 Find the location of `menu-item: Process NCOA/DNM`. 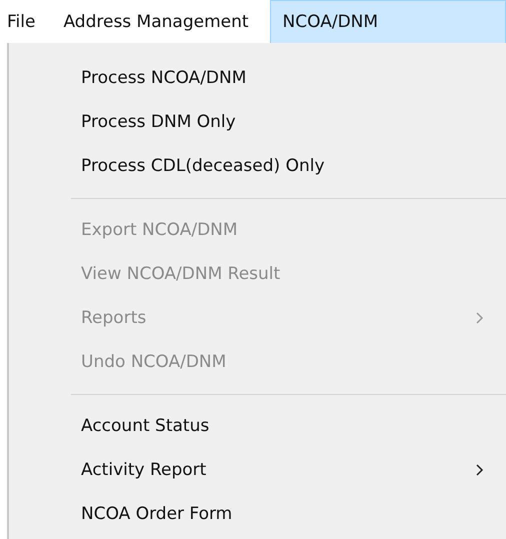

menu-item: Process NCOA/DNM is located at coordinates (257, 78).